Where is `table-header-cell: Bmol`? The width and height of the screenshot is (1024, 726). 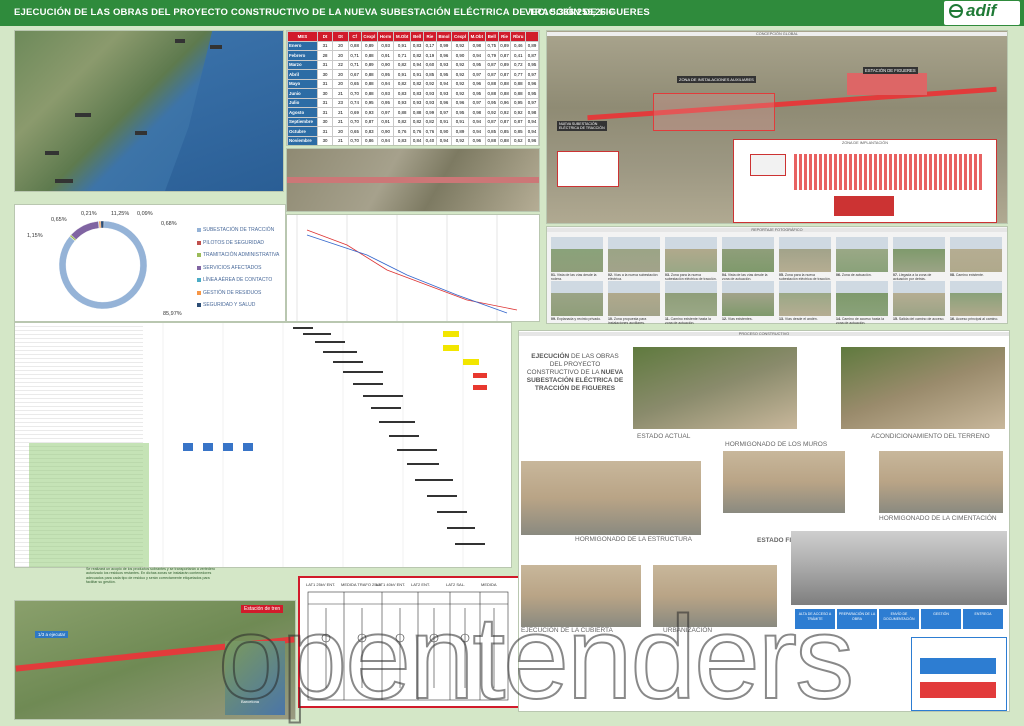
table-header-cell: Bmol is located at coordinates (444, 36).